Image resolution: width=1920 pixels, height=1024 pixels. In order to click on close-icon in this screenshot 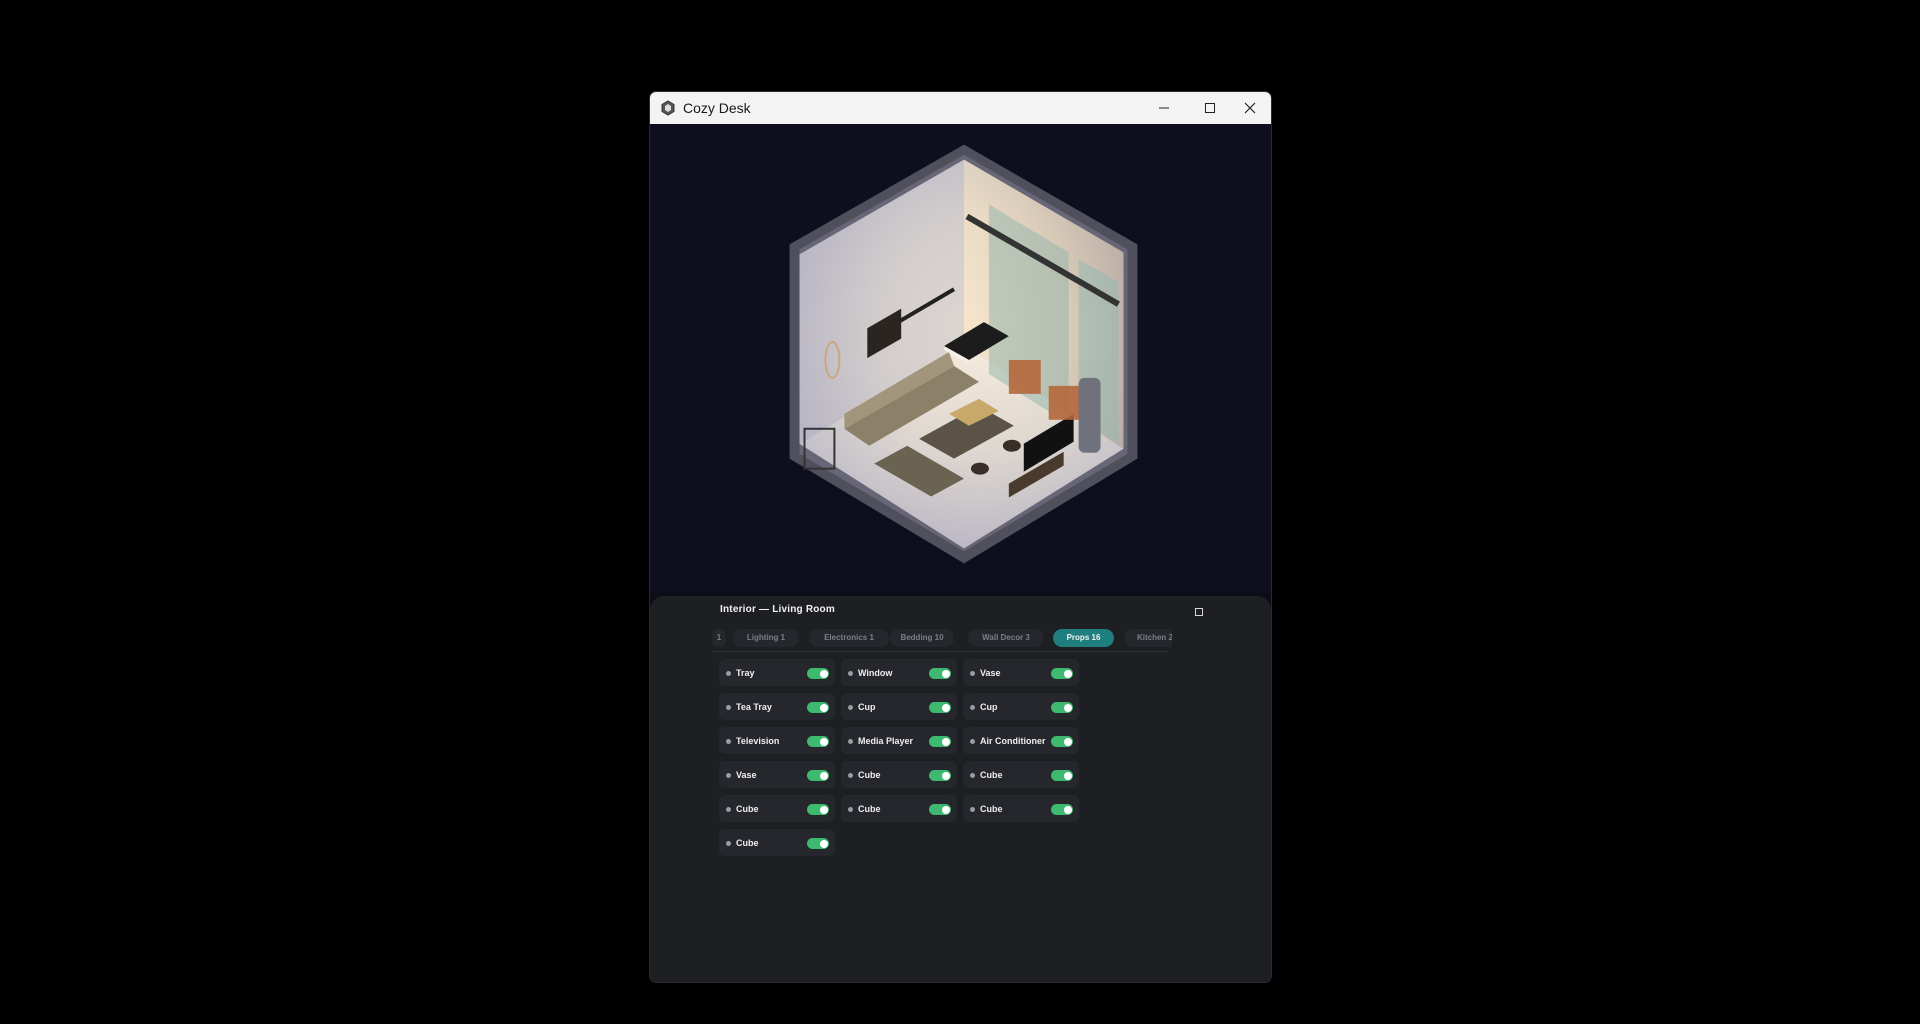, I will do `click(1250, 108)`.